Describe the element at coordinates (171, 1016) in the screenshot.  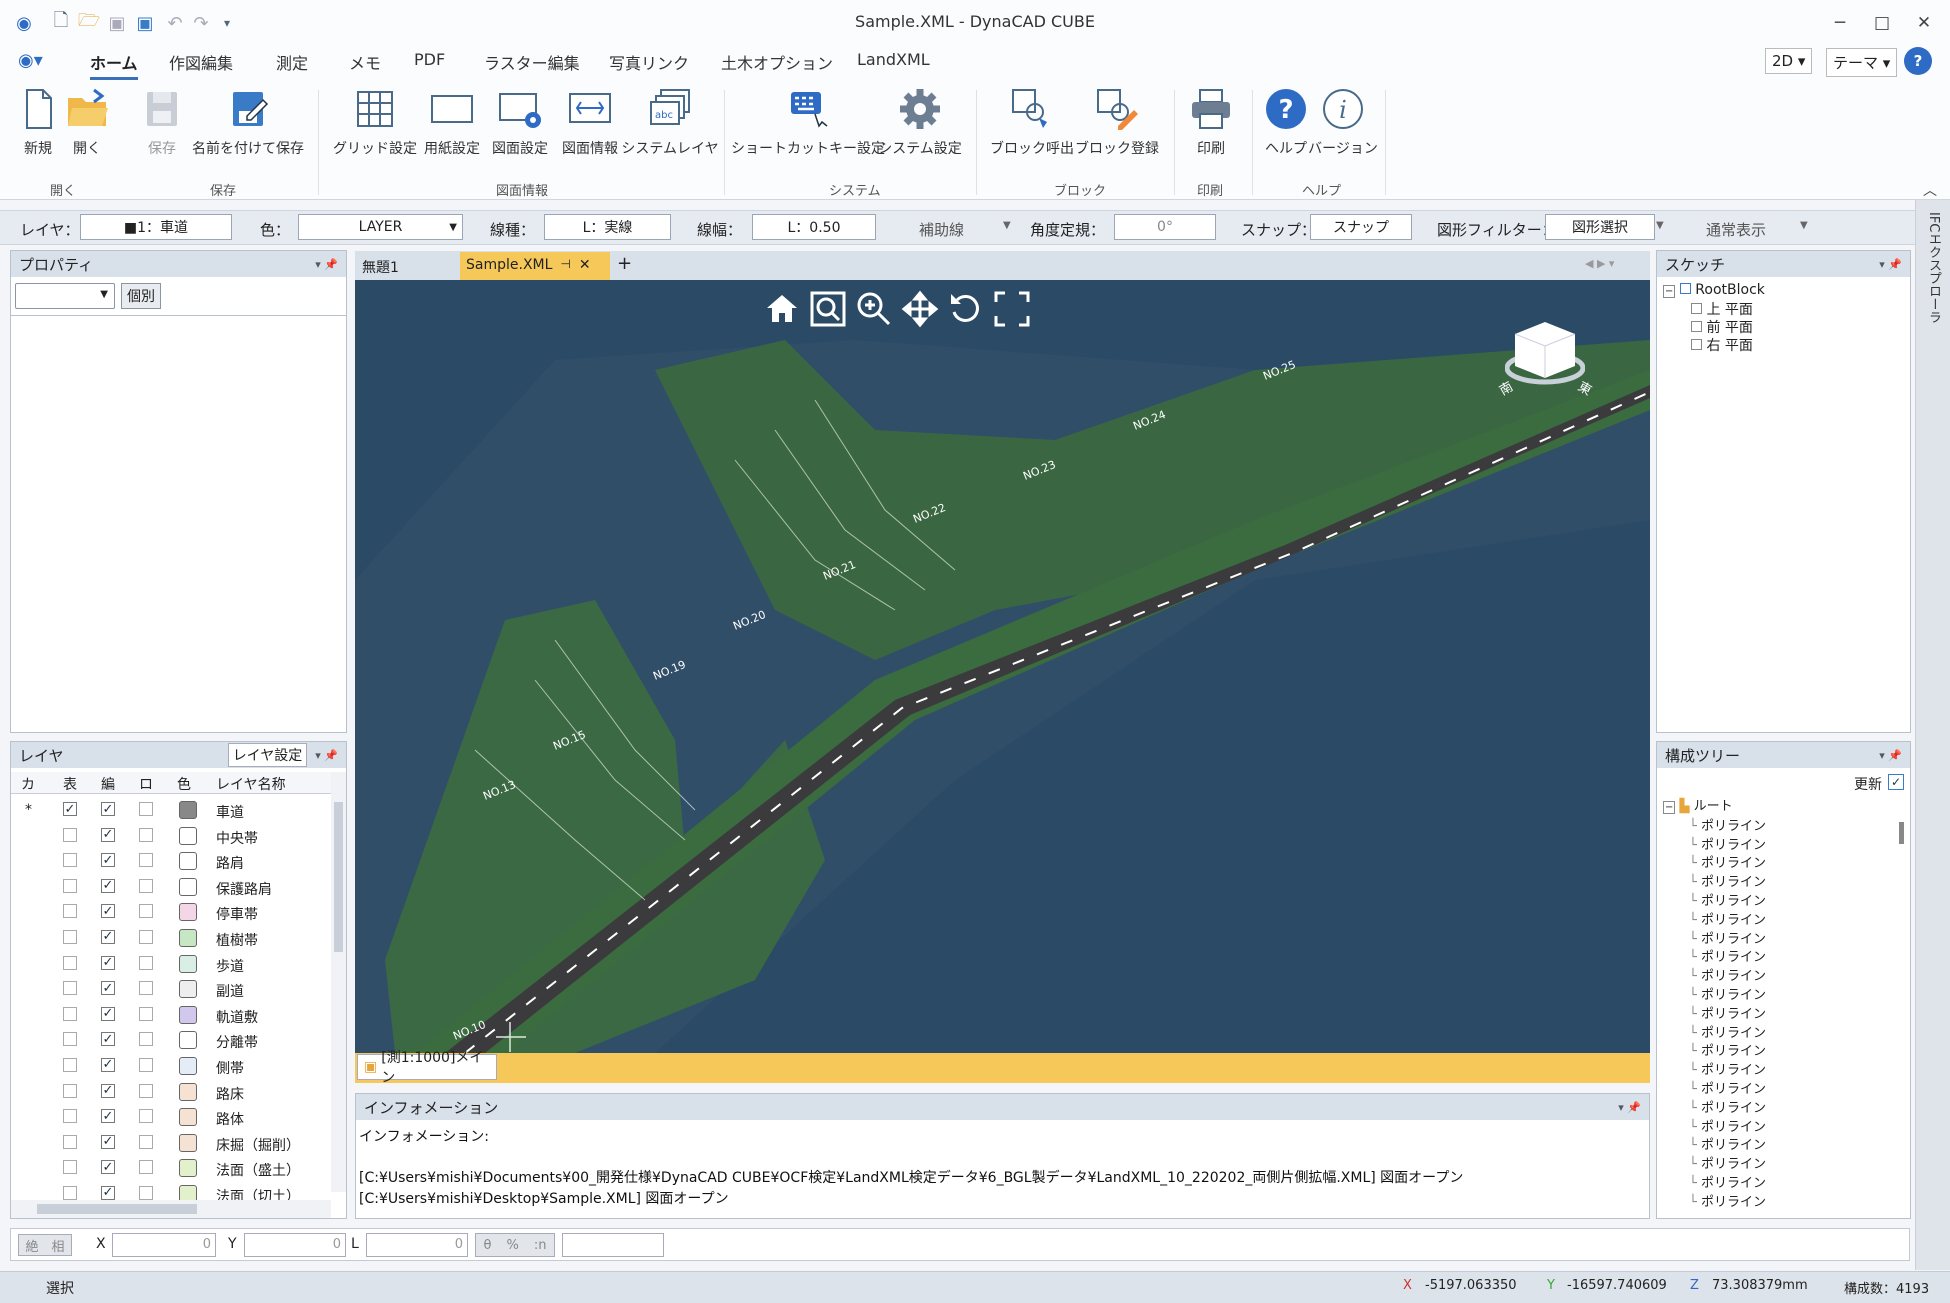
I see `layer-row: ✓ 軌道敷` at that location.